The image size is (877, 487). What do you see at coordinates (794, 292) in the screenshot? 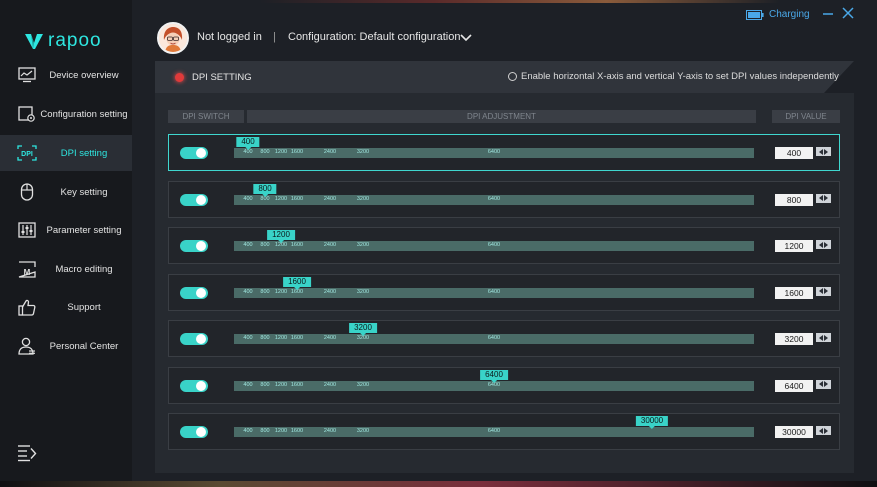
I see `dpi-value-input: 1600` at bounding box center [794, 292].